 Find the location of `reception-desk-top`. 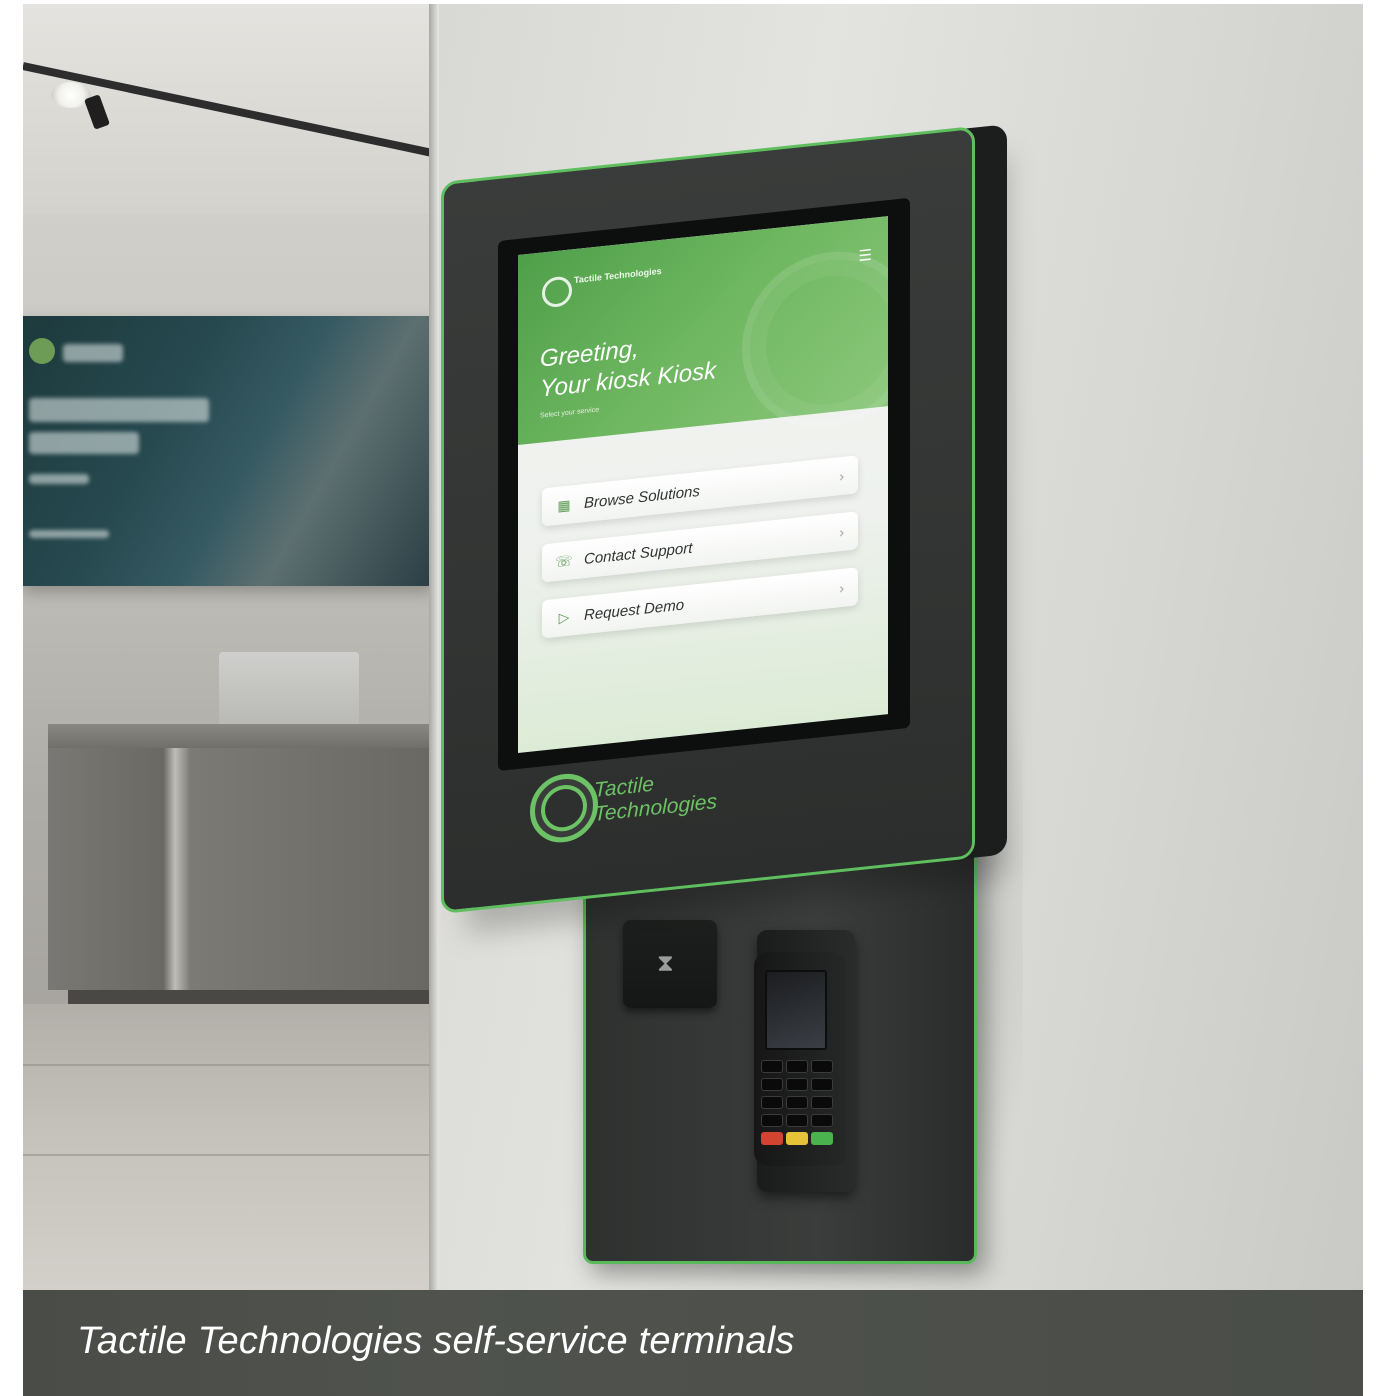

reception-desk-top is located at coordinates (240, 737).